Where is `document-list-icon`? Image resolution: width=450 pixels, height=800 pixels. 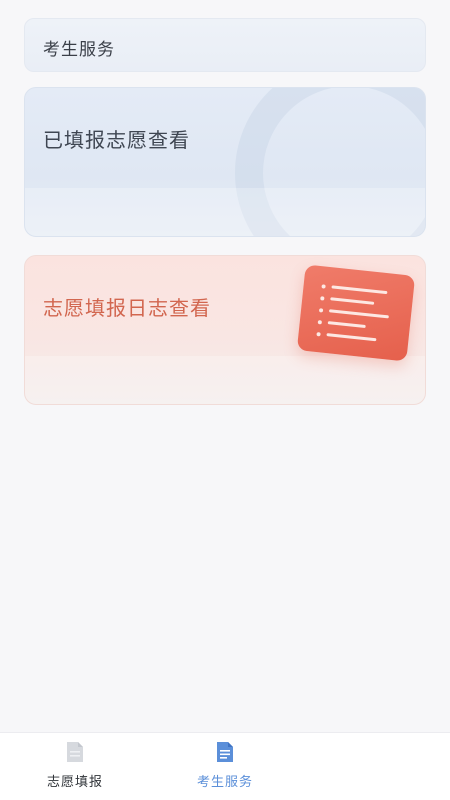 document-list-icon is located at coordinates (225, 752).